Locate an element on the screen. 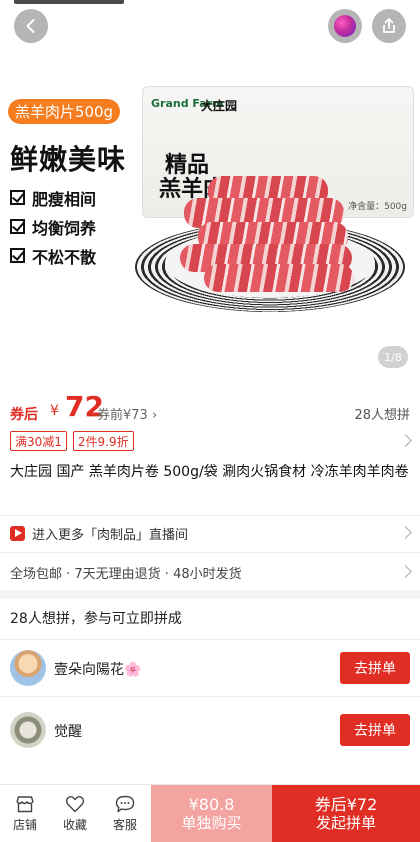  feature-list: 肥瘦相间 均衡饲养 不松不散 is located at coordinates (53, 226).